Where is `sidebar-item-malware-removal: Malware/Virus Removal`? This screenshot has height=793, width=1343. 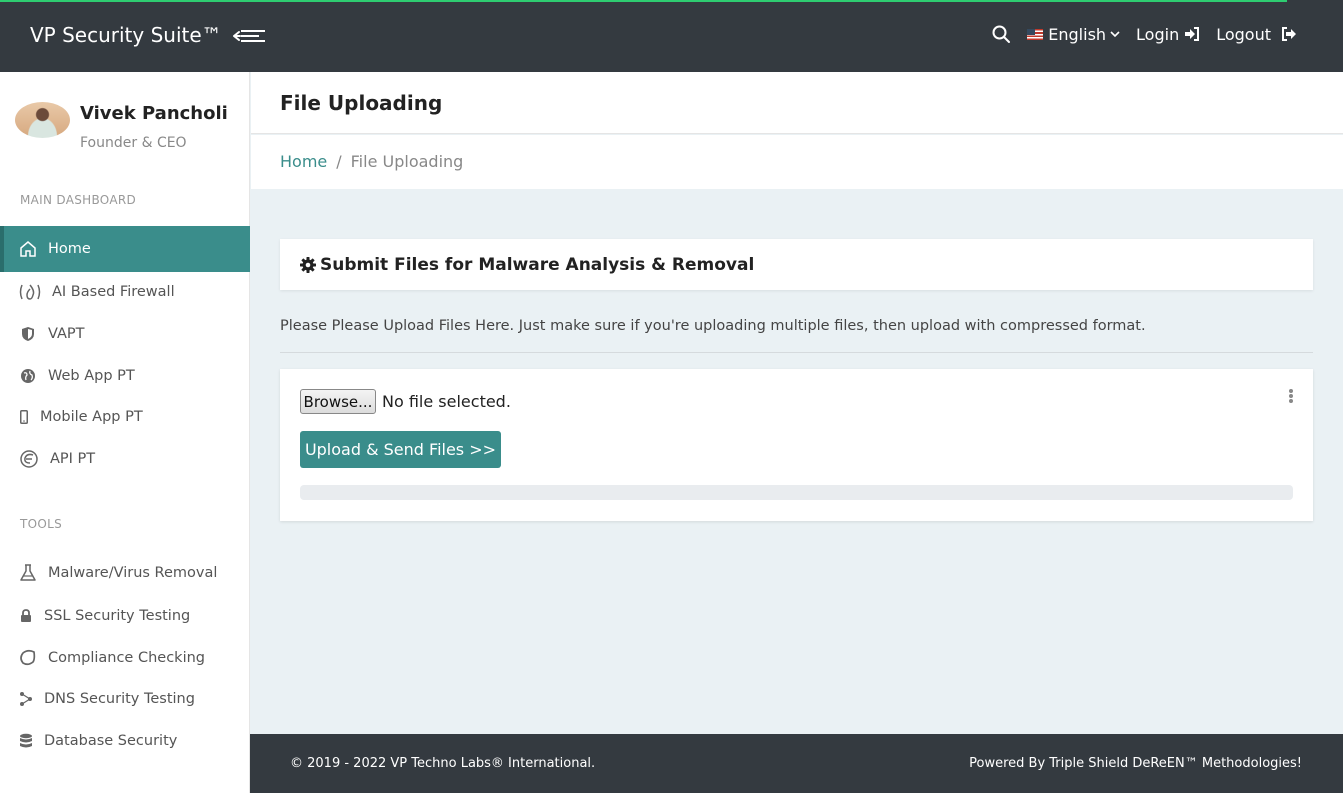
sidebar-item-malware-removal: Malware/Virus Removal is located at coordinates (125, 573).